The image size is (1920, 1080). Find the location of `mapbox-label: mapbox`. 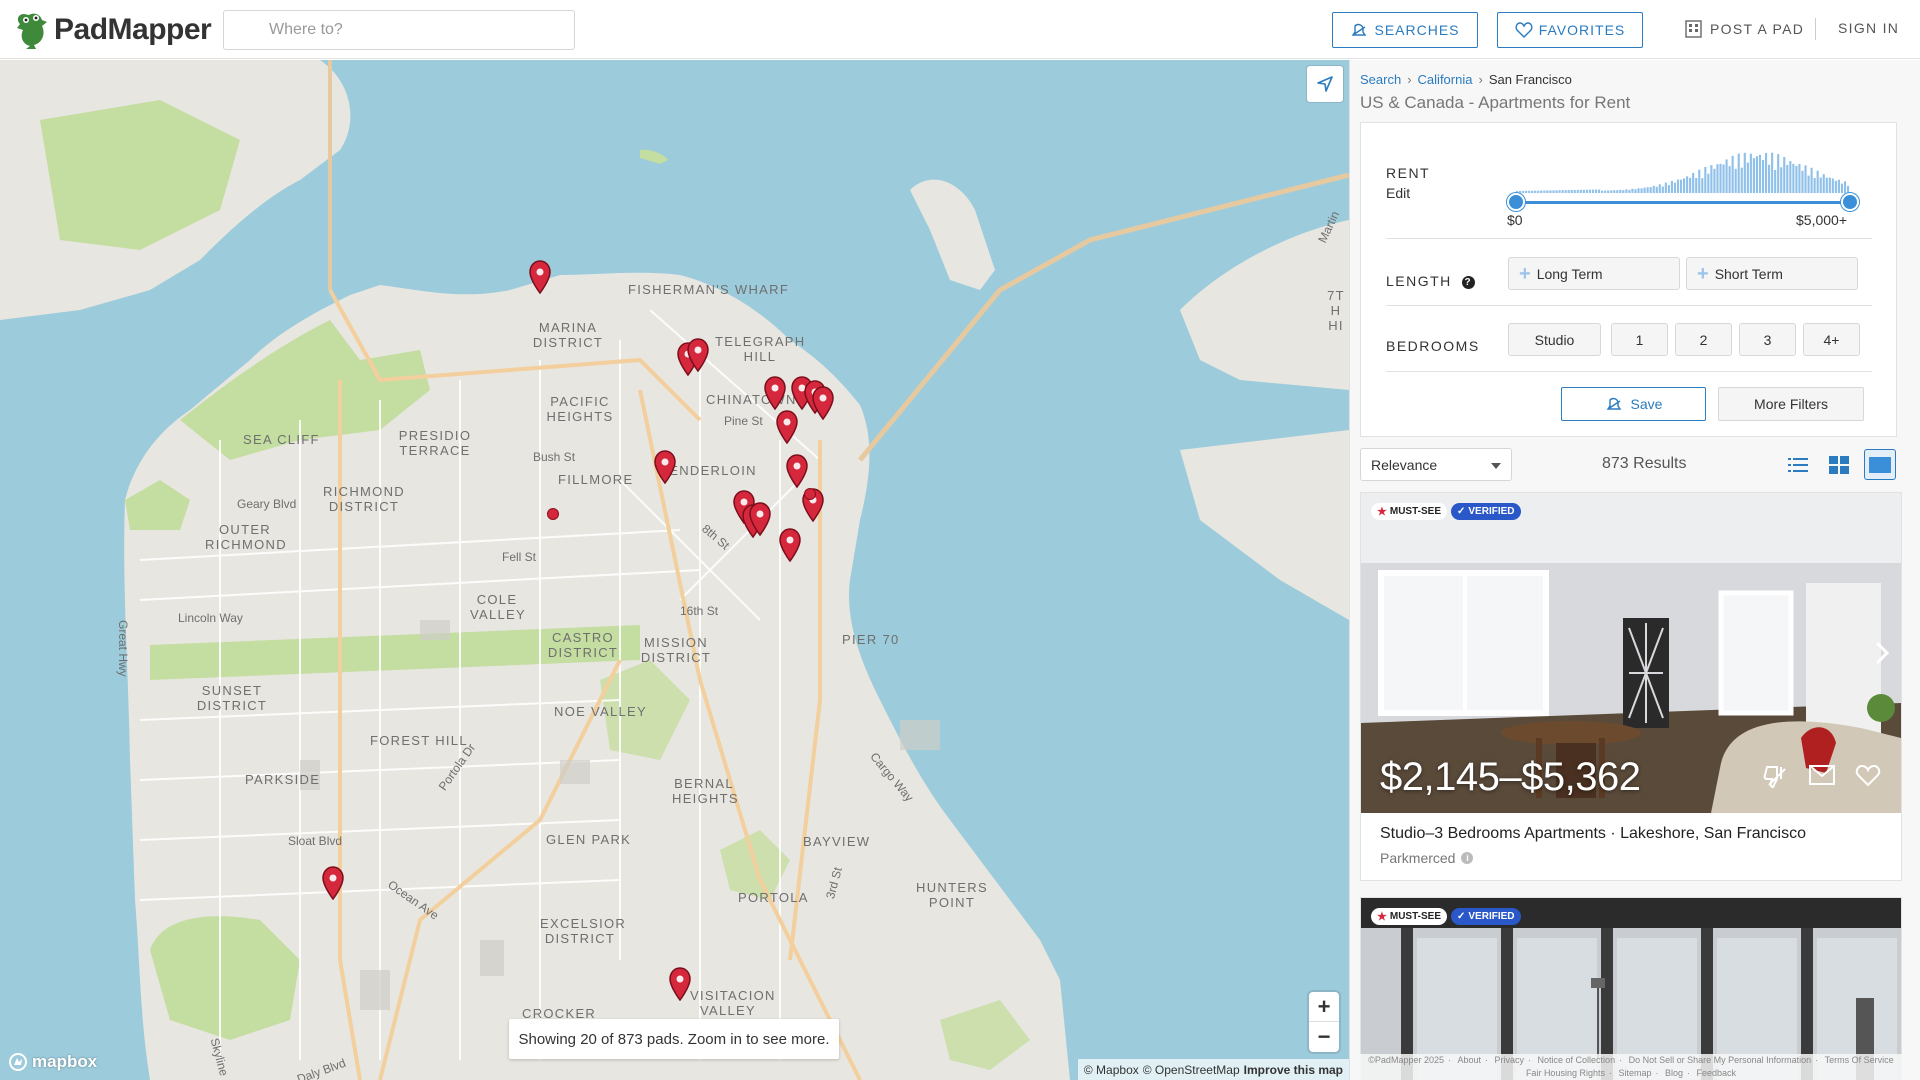

mapbox-label: mapbox is located at coordinates (65, 1061).